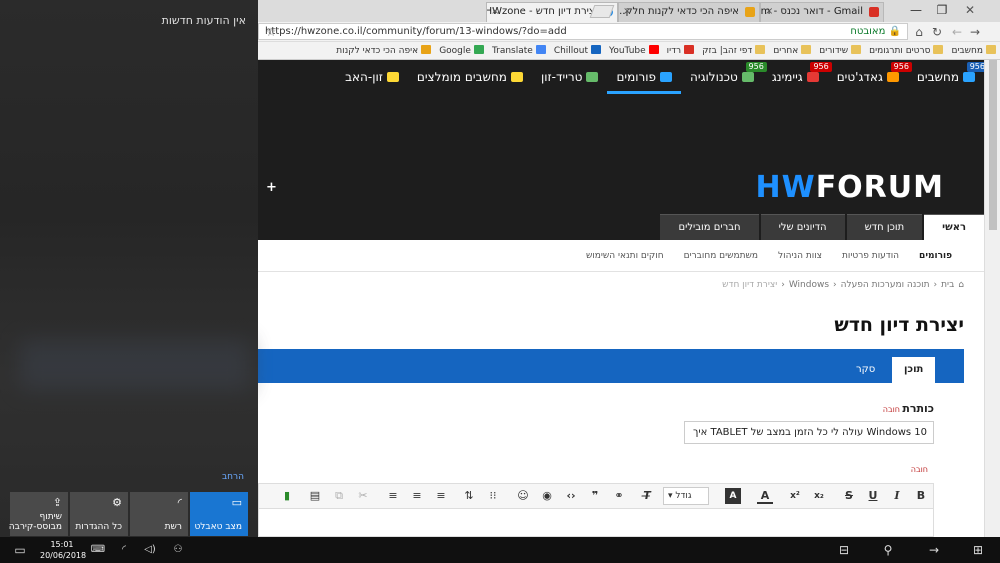 The image size is (1000, 563). I want to click on editor-body, so click(596, 523).